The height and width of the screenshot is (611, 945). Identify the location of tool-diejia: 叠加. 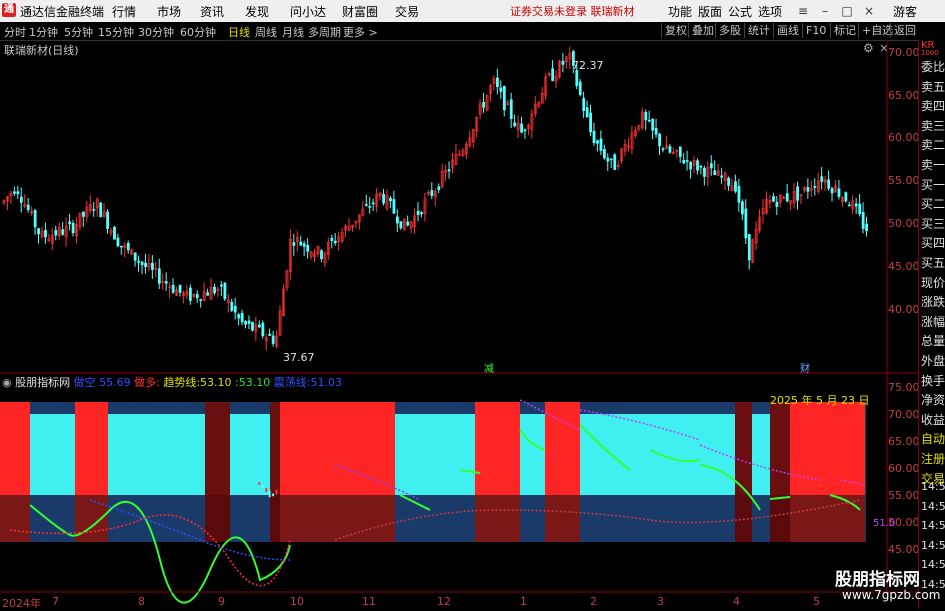
(702, 30).